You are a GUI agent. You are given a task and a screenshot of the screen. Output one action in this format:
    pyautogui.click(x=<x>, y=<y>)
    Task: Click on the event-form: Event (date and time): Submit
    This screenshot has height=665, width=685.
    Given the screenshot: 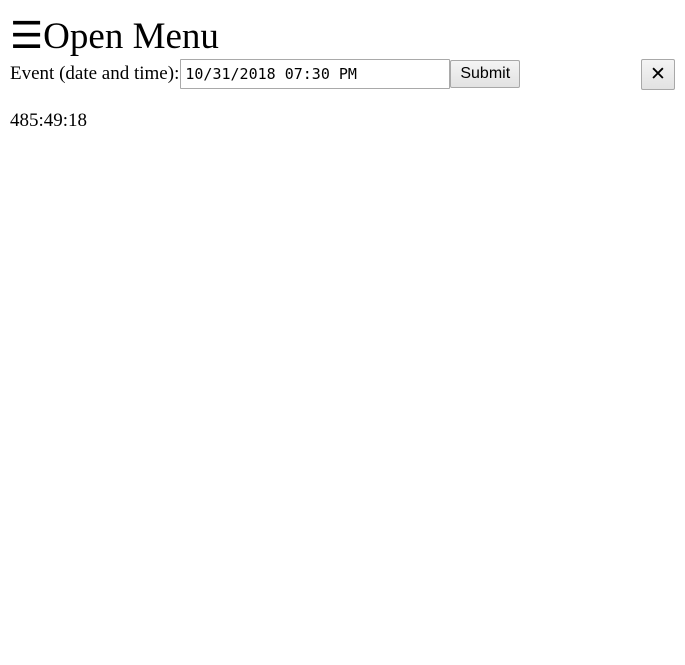 What is the action you would take?
    pyautogui.click(x=265, y=74)
    